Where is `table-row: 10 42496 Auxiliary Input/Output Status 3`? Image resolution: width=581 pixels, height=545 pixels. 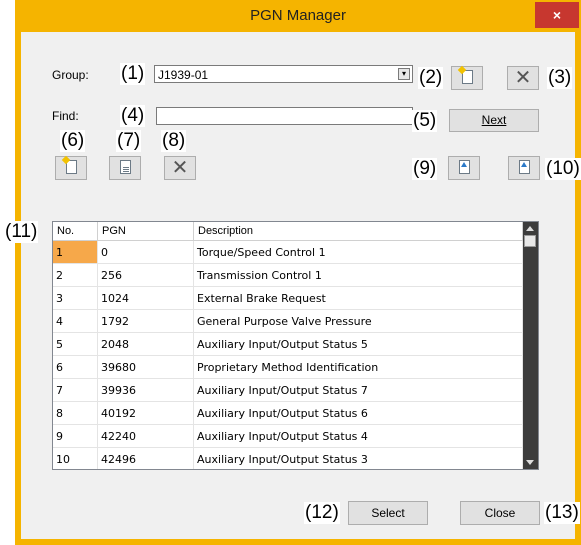
table-row: 10 42496 Auxiliary Input/Output Status 3 is located at coordinates (288, 458).